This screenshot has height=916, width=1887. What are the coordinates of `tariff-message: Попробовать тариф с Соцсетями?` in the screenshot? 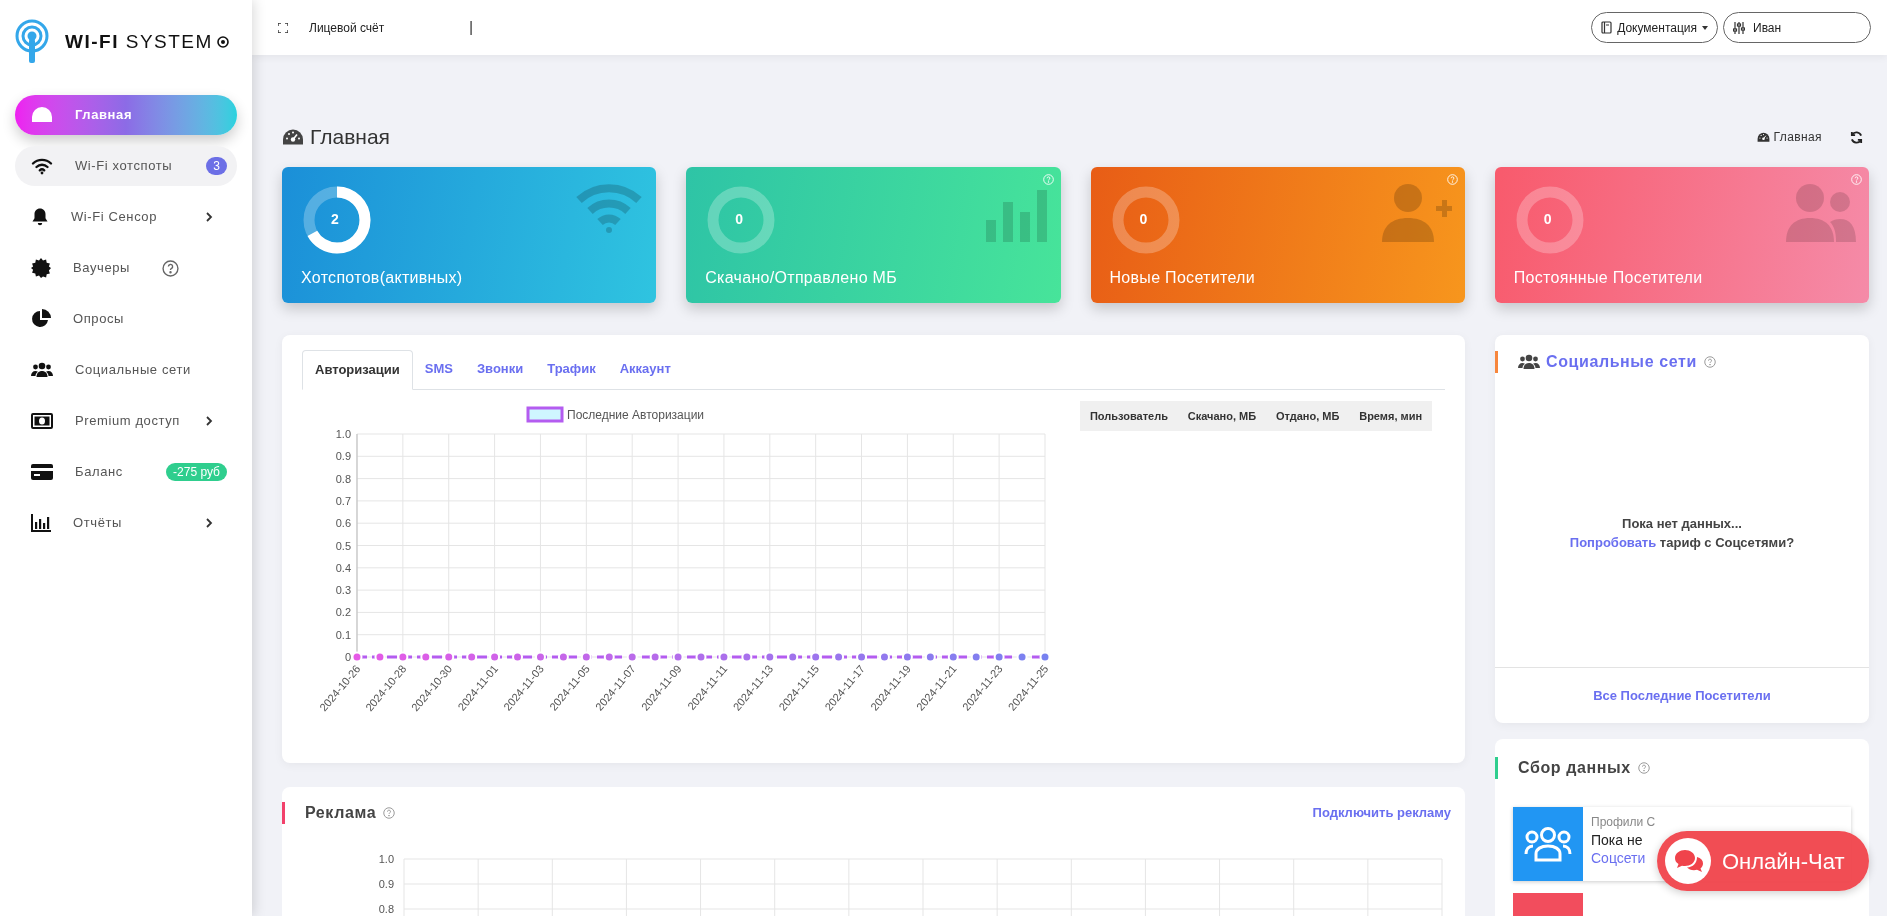 It's located at (1682, 543).